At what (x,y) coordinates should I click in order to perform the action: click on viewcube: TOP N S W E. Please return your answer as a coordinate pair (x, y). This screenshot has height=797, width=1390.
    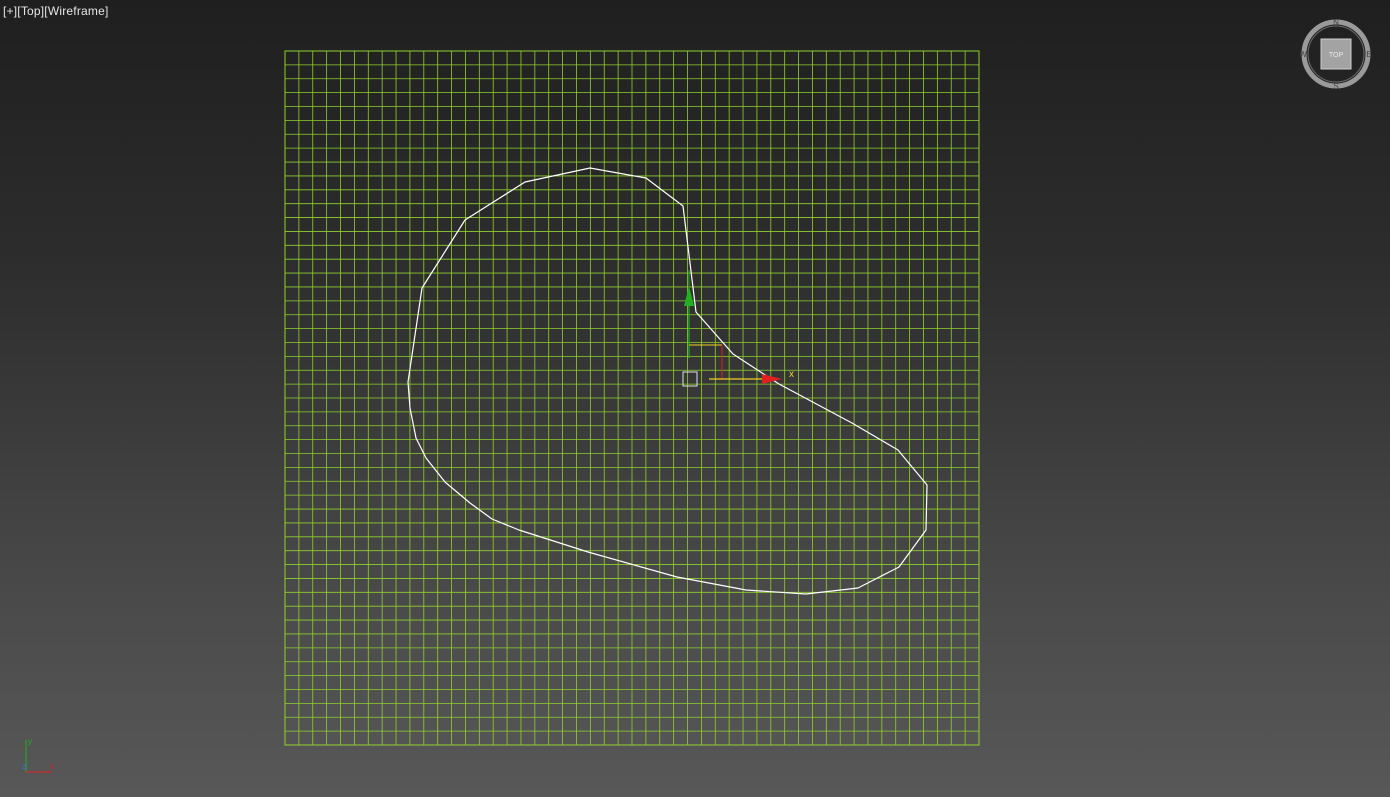
    Looking at the image, I should click on (1336, 54).